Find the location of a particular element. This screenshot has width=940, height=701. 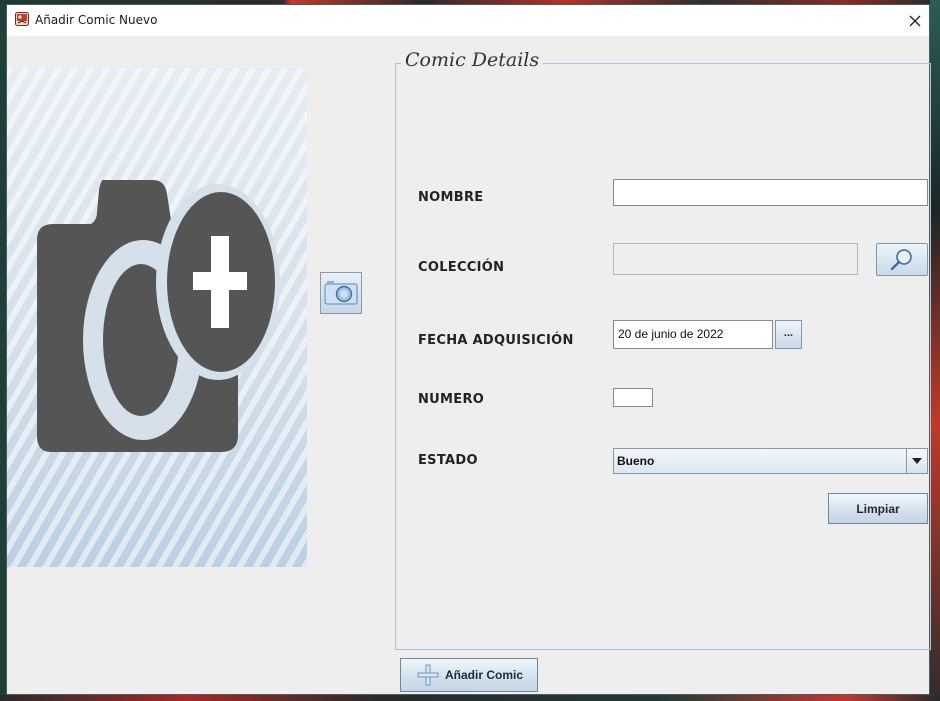

fecha-label: FECHA ADQUISICIÓN is located at coordinates (496, 340).